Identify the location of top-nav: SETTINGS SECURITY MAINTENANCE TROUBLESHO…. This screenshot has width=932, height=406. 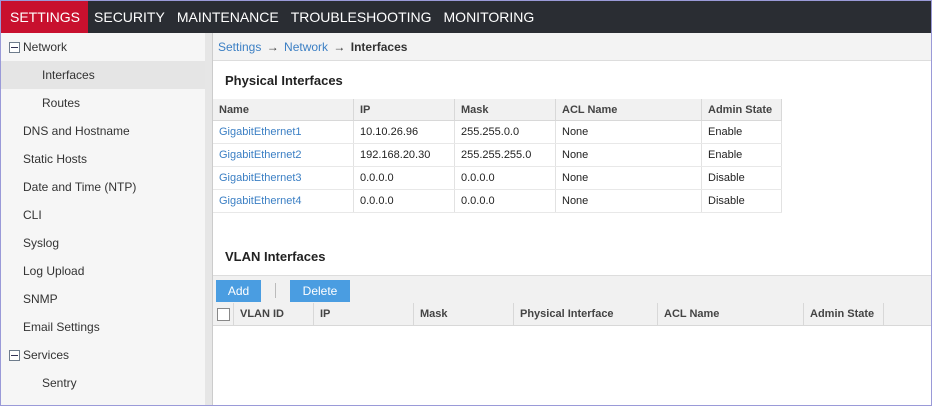
(466, 17).